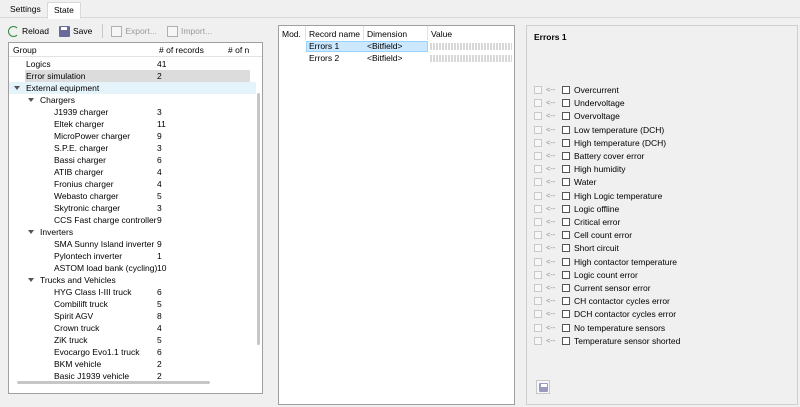 The image size is (800, 407). Describe the element at coordinates (132, 148) in the screenshot. I see `tree-row: S.P.E. charger 3` at that location.